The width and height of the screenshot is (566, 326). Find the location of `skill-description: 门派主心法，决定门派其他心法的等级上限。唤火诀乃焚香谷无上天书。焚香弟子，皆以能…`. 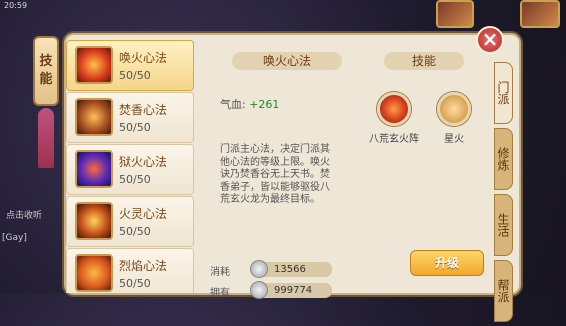

skill-description: 门派主心法，决定门派其他心法的等级上限。唤火诀乃焚香谷无上天书。焚香弟子，皆以能… is located at coordinates (275, 174).